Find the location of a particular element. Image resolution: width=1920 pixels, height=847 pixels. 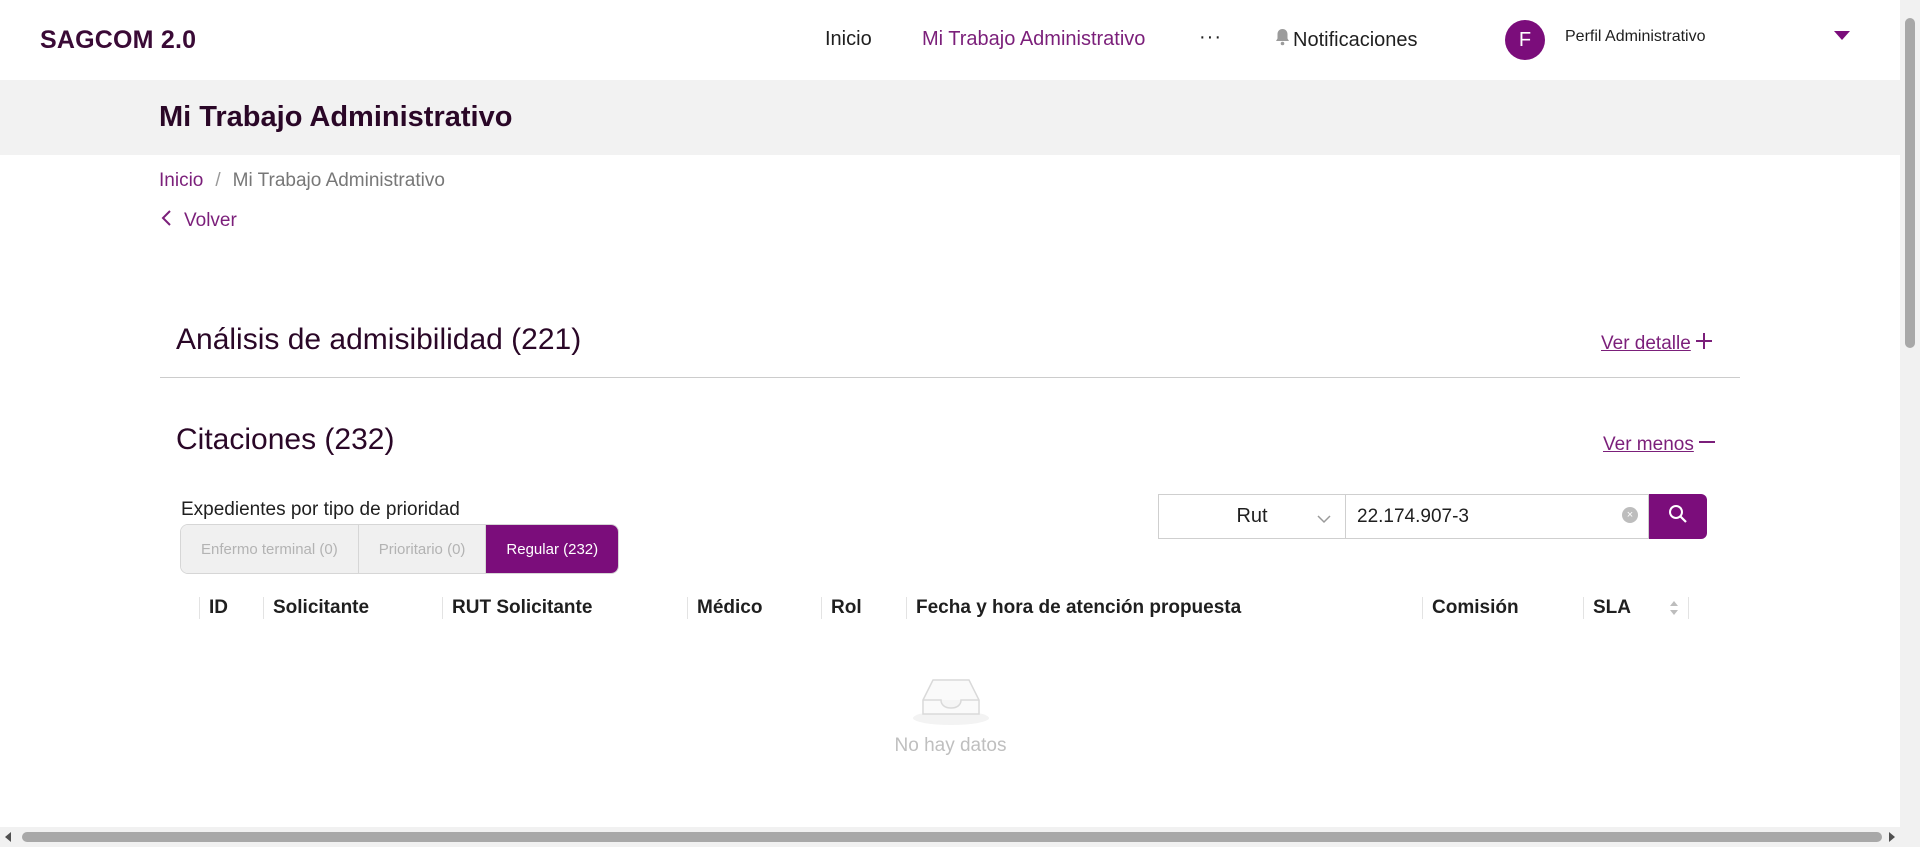

page-header: Mi Trabajo Administrativo is located at coordinates (950, 117).